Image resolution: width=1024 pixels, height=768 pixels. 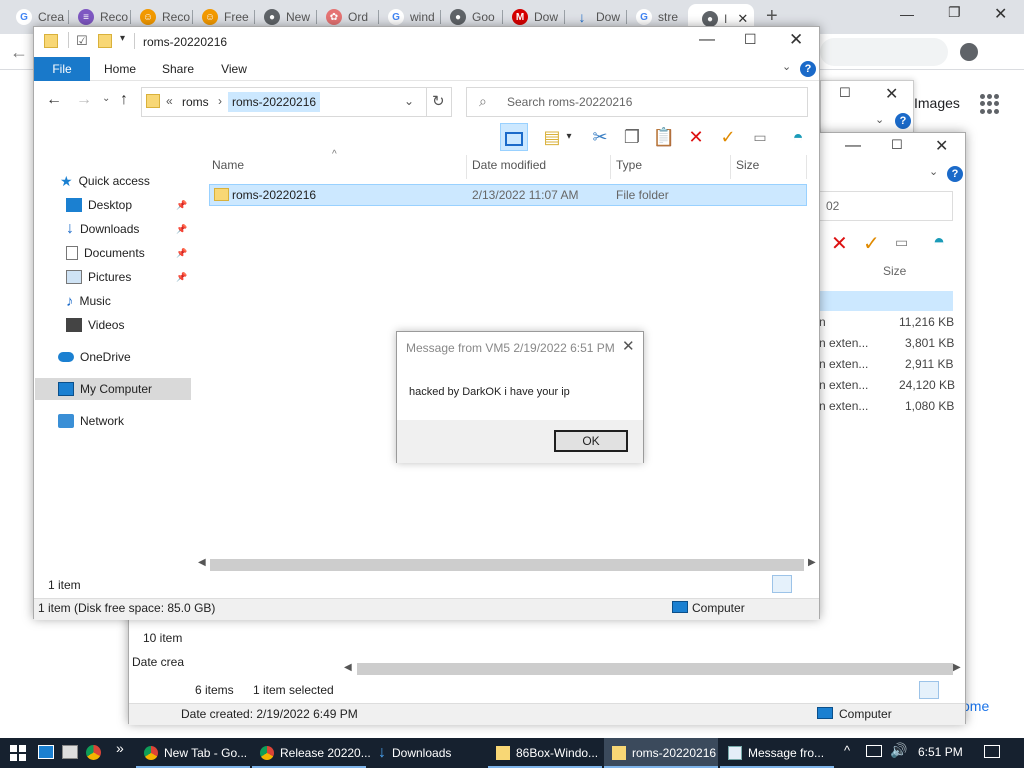 I want to click on search-input: ⌕ Search roms-20220216, so click(x=637, y=102).